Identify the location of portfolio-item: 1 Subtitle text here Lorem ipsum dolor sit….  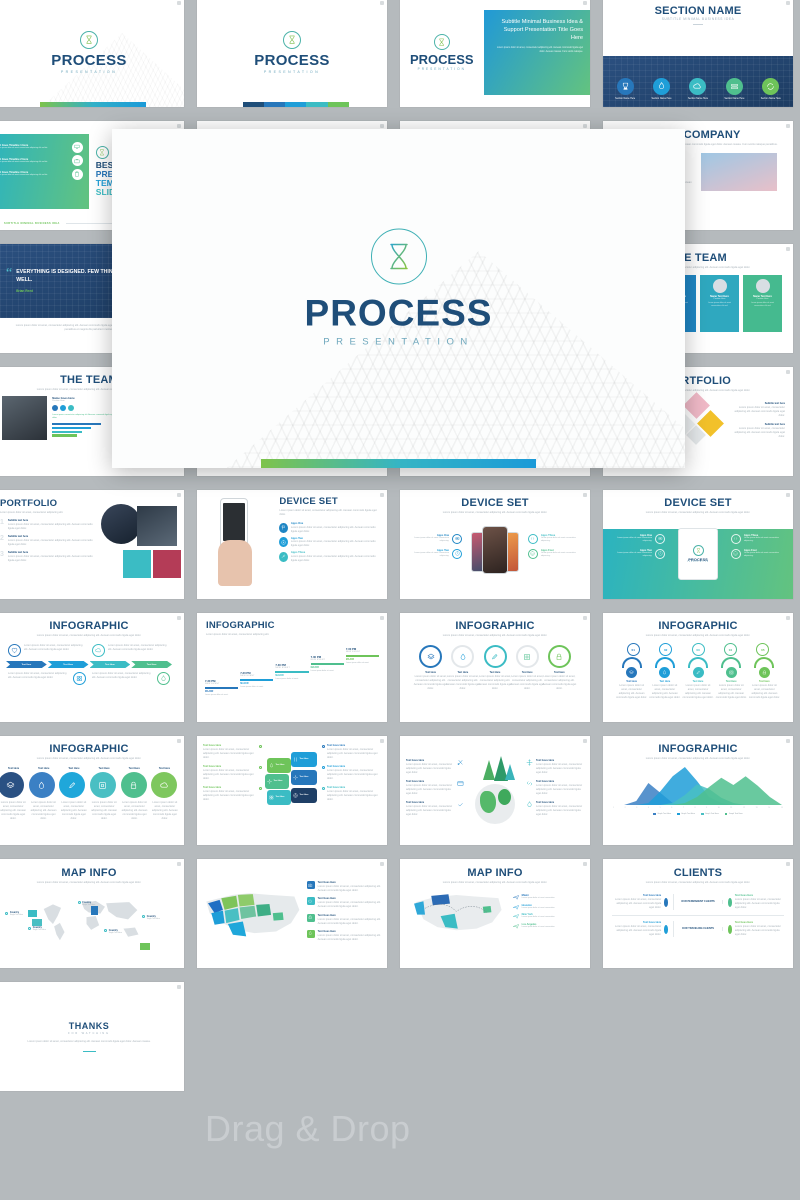
(48, 525).